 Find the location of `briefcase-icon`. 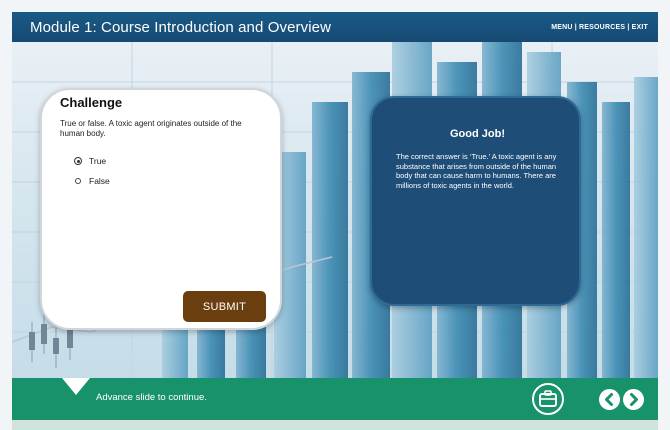

briefcase-icon is located at coordinates (548, 398).